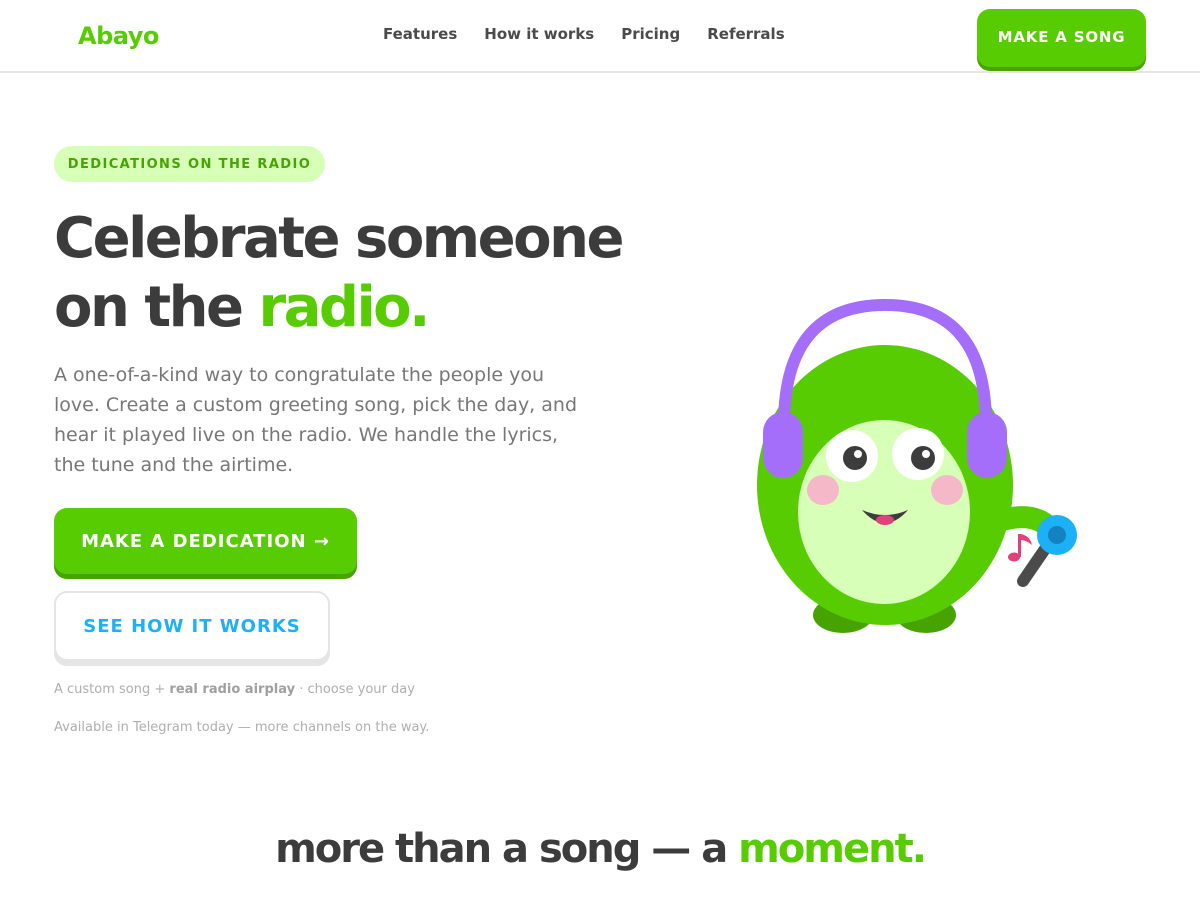 Image resolution: width=1200 pixels, height=900 pixels. I want to click on hero-meta-prefix: A custom song +, so click(112, 689).